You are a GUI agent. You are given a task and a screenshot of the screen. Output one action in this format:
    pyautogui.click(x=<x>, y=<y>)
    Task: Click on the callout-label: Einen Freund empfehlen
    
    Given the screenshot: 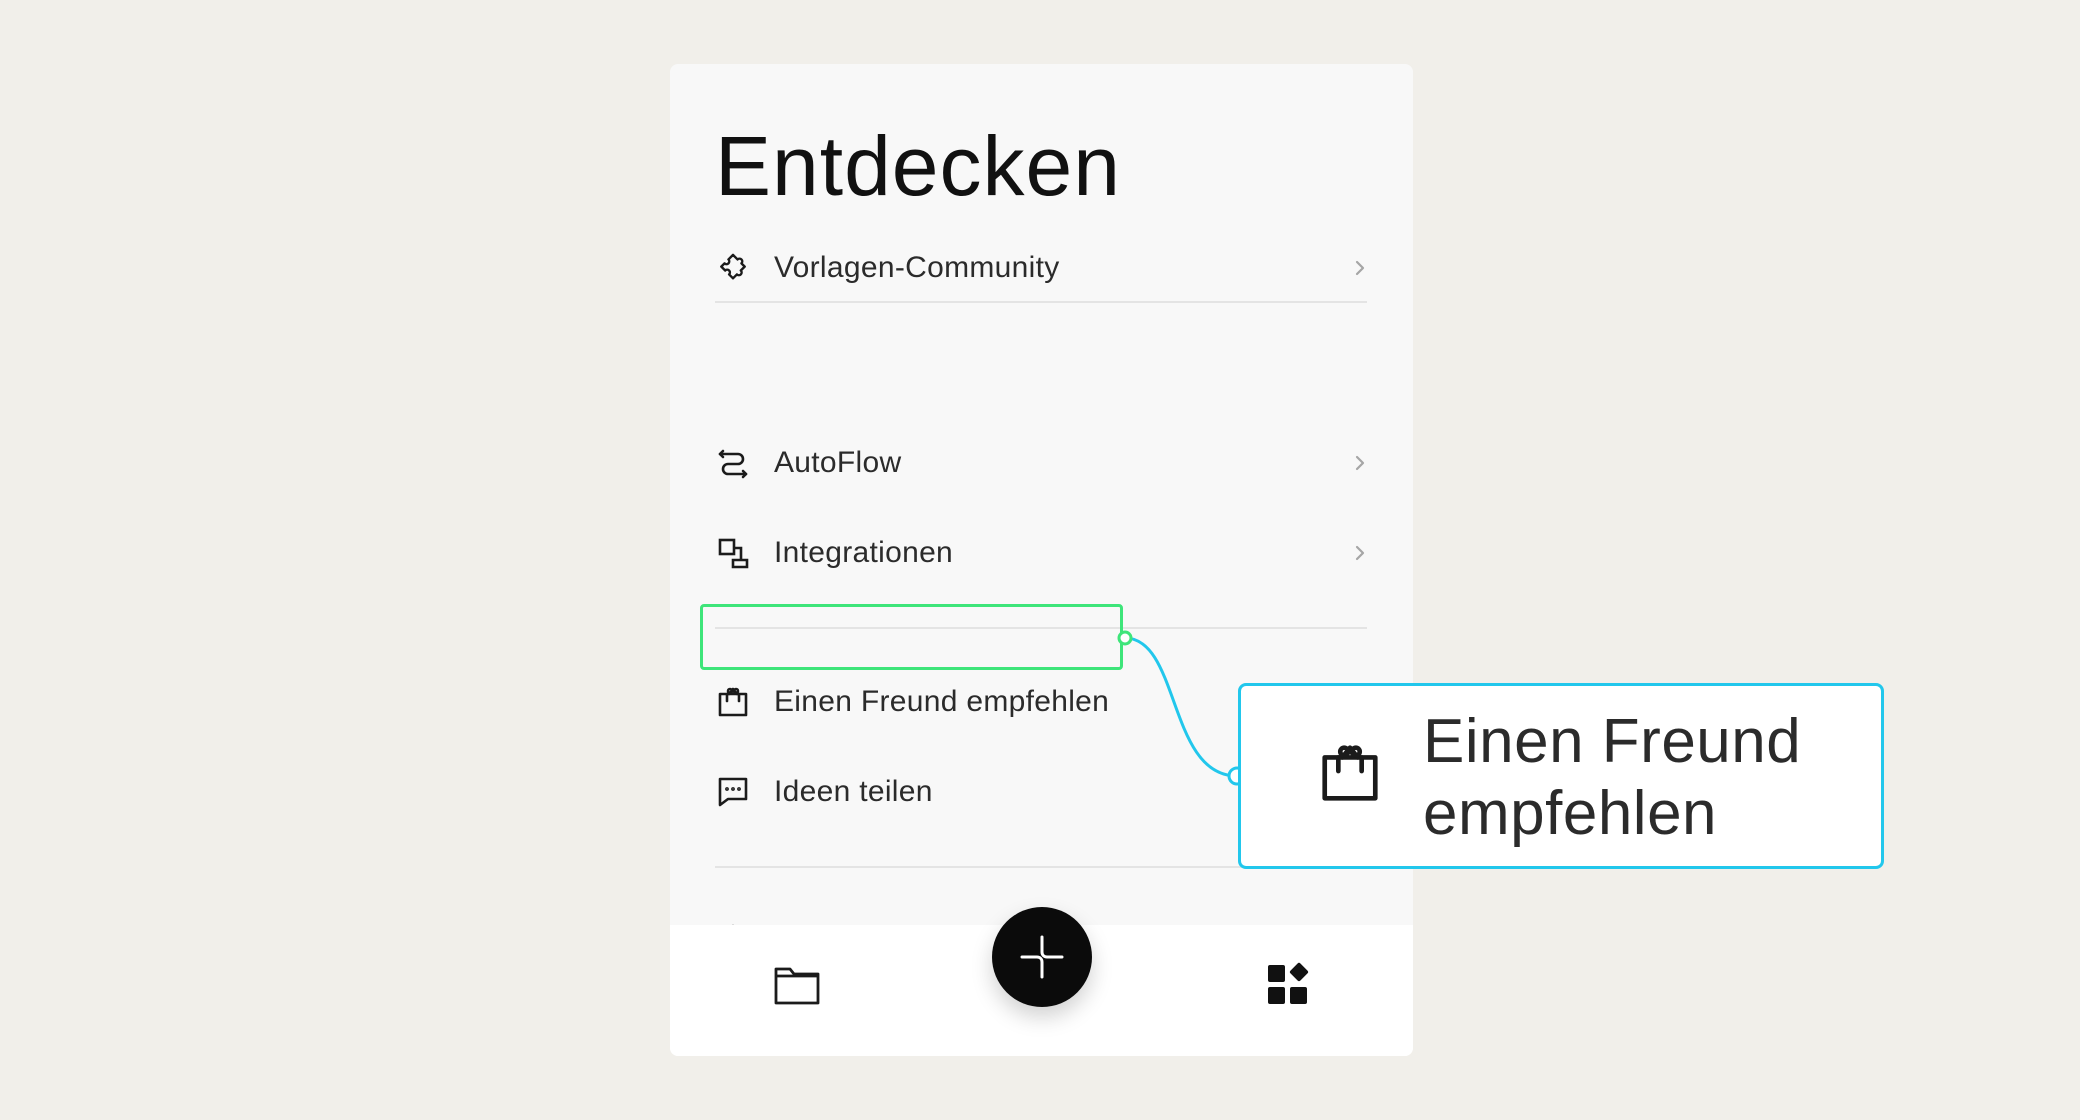 What is the action you would take?
    pyautogui.click(x=1612, y=777)
    